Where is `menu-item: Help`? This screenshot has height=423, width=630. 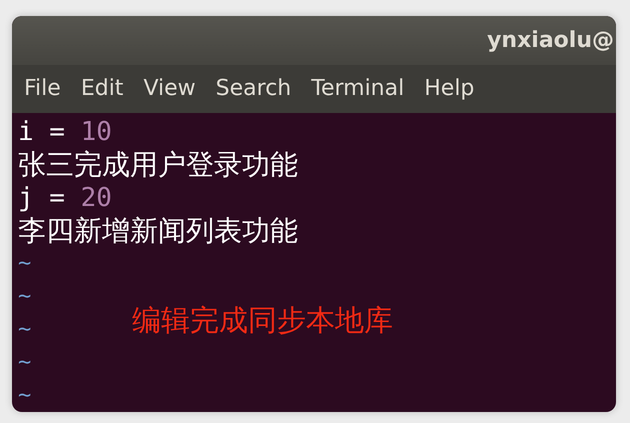
menu-item: Help is located at coordinates (449, 89).